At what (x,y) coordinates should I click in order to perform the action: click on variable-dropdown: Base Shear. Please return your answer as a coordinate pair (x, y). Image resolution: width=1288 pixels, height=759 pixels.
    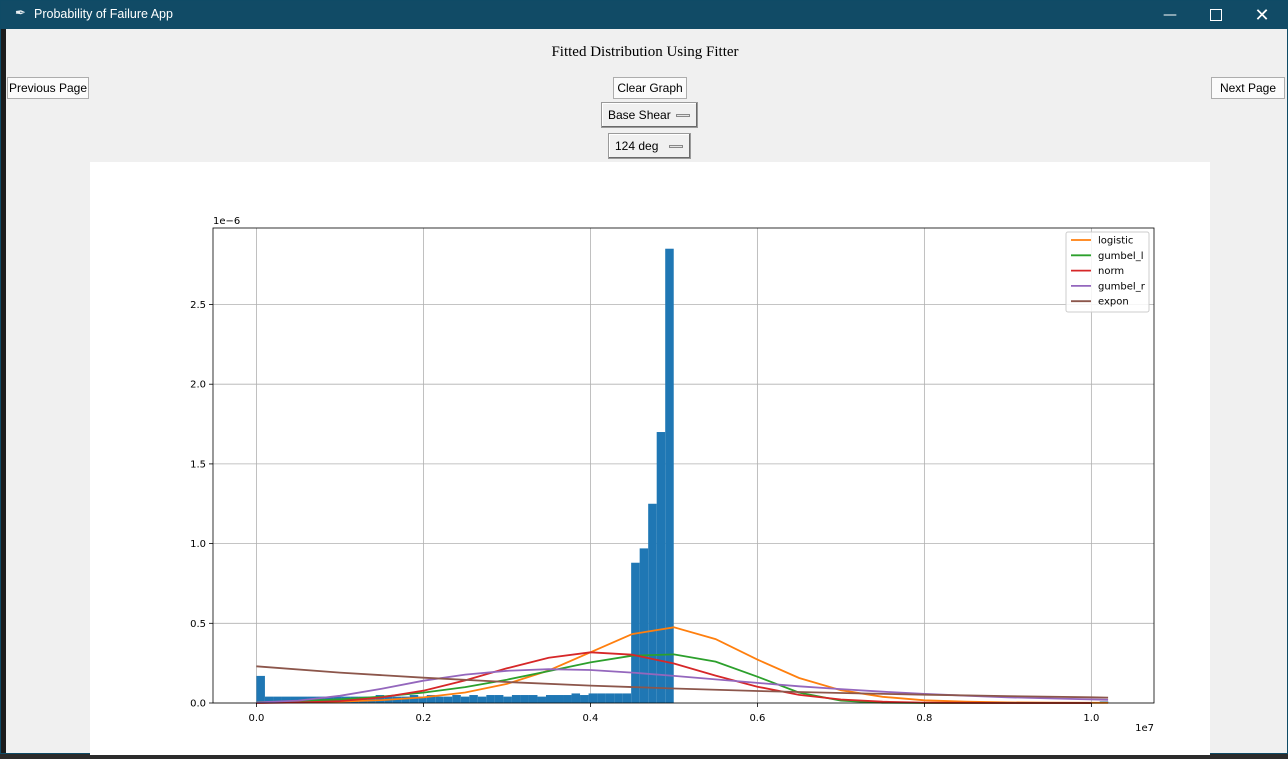
    Looking at the image, I should click on (649, 115).